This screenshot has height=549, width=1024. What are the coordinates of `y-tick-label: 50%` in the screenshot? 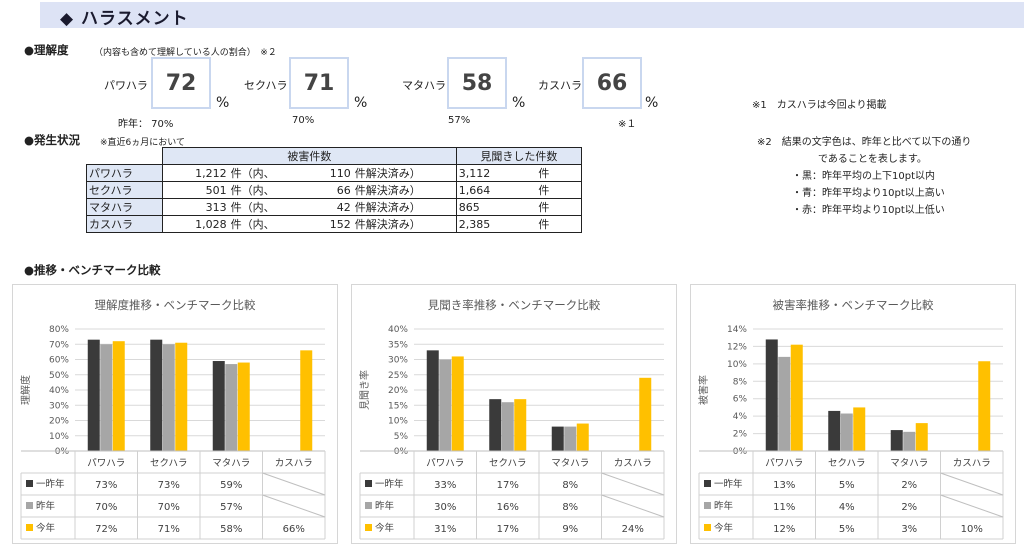 It's located at (59, 376).